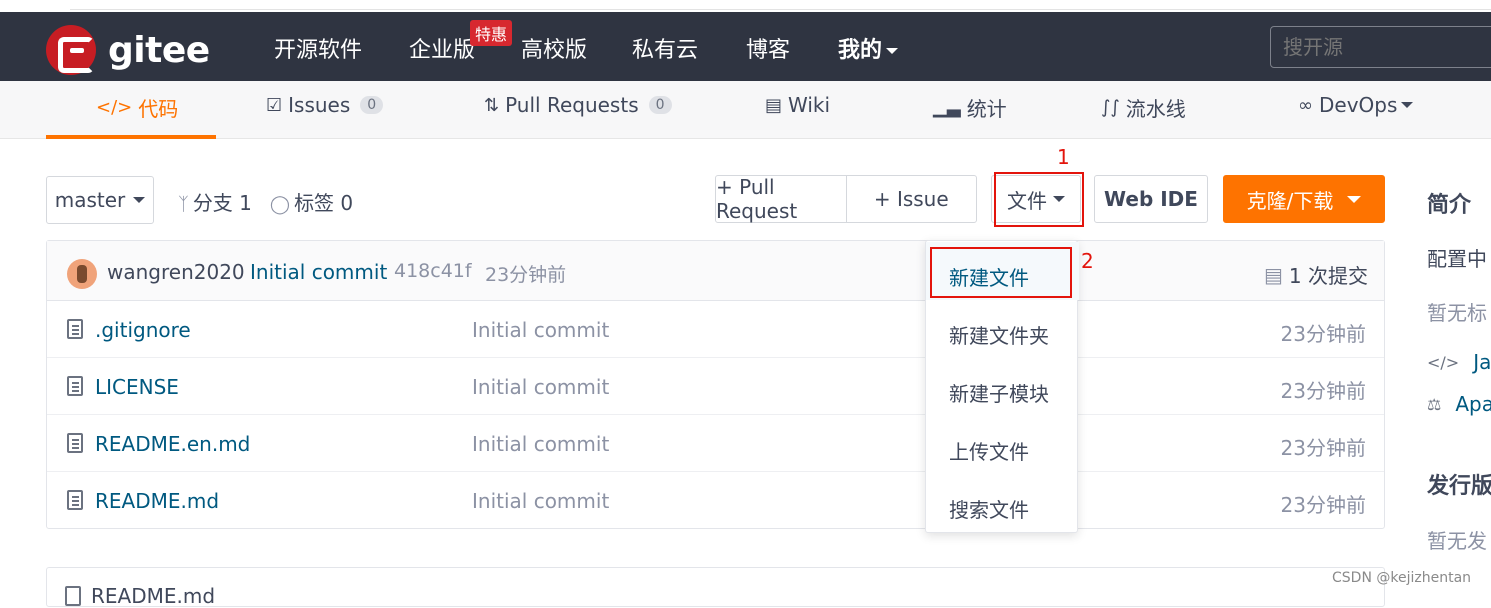 This screenshot has width=1491, height=608. I want to click on file-name: README.en.md, so click(172, 444).